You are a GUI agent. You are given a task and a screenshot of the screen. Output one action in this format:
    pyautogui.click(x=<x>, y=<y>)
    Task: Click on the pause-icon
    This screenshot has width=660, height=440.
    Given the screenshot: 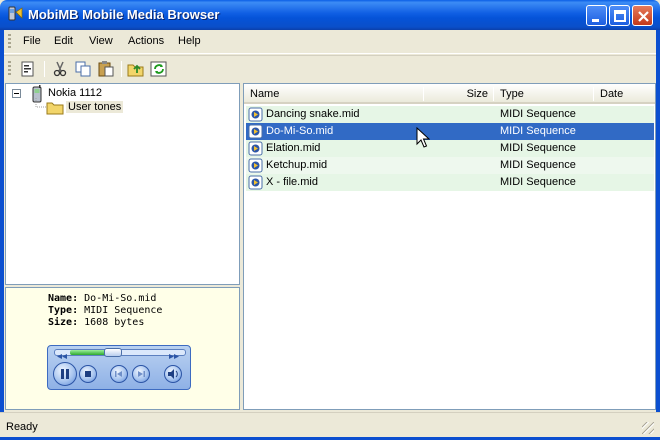 What is the action you would take?
    pyautogui.click(x=65, y=374)
    